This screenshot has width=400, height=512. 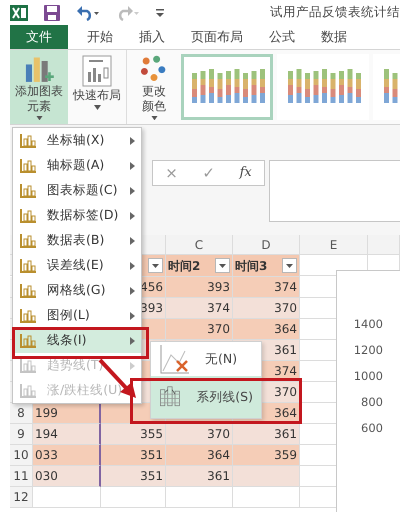 What do you see at coordinates (77, 215) in the screenshot?
I see `menu-item: 数据标签(D)` at bounding box center [77, 215].